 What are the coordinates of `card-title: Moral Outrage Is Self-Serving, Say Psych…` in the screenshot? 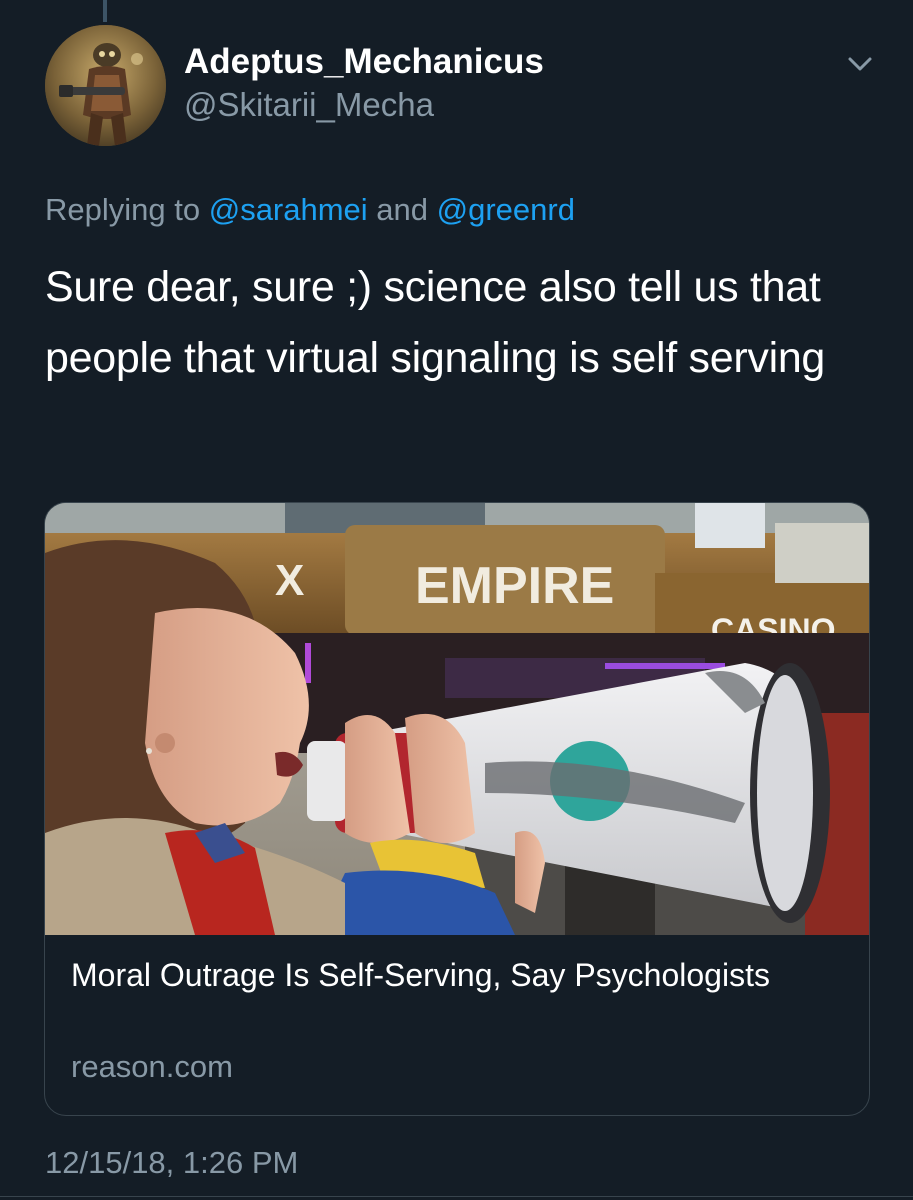 It's located at (421, 975).